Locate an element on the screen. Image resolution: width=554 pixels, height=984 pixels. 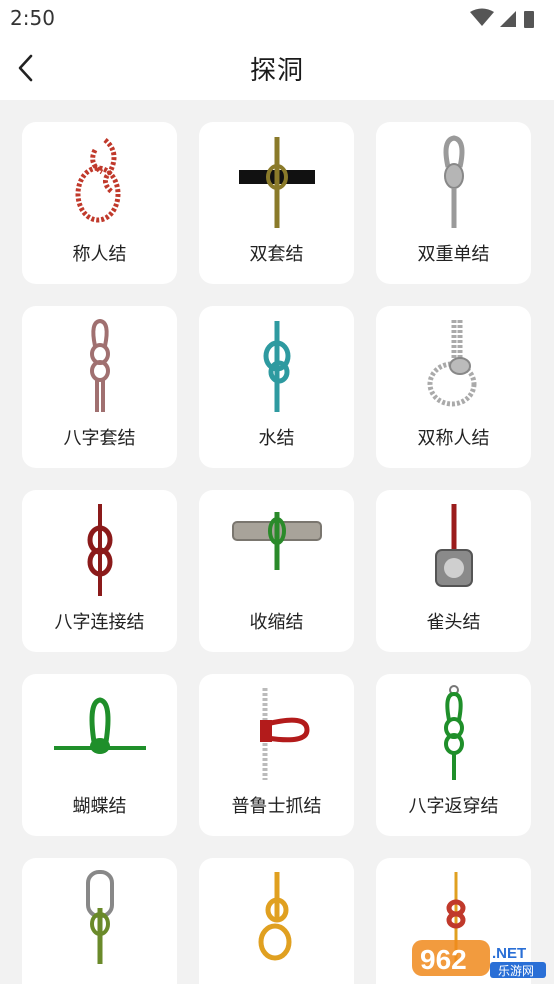
knot-card-bowline: 称人结 is located at coordinates (99, 203).